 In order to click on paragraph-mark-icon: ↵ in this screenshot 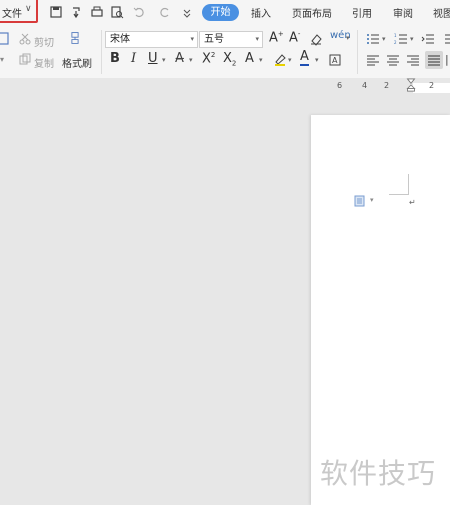, I will do `click(412, 202)`.